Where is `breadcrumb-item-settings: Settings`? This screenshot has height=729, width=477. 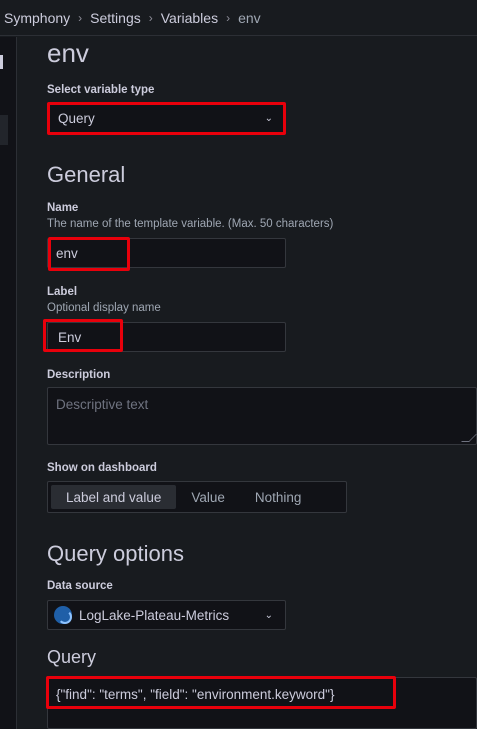
breadcrumb-item-settings: Settings is located at coordinates (115, 18).